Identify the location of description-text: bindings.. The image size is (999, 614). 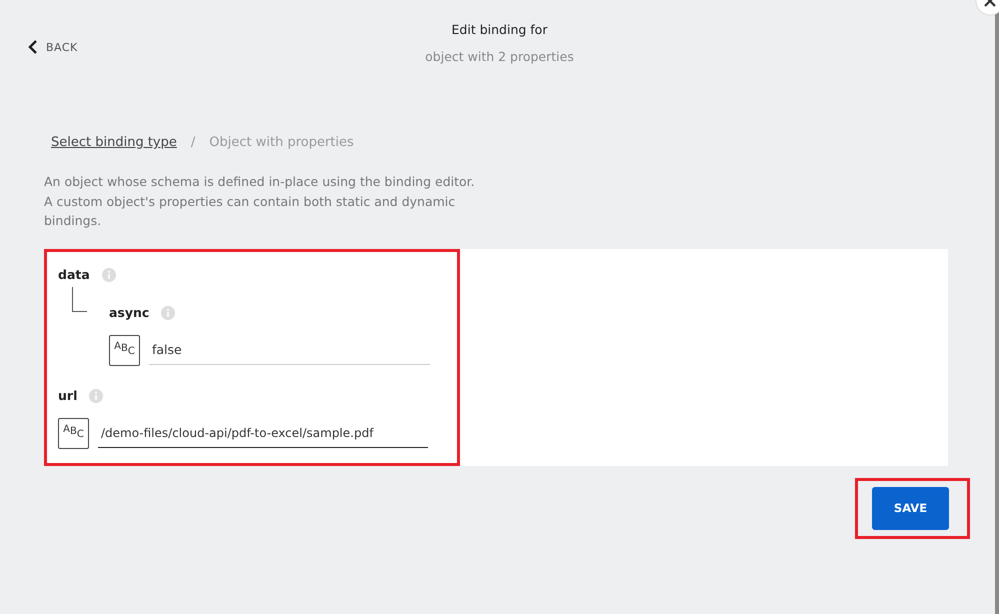
(73, 221).